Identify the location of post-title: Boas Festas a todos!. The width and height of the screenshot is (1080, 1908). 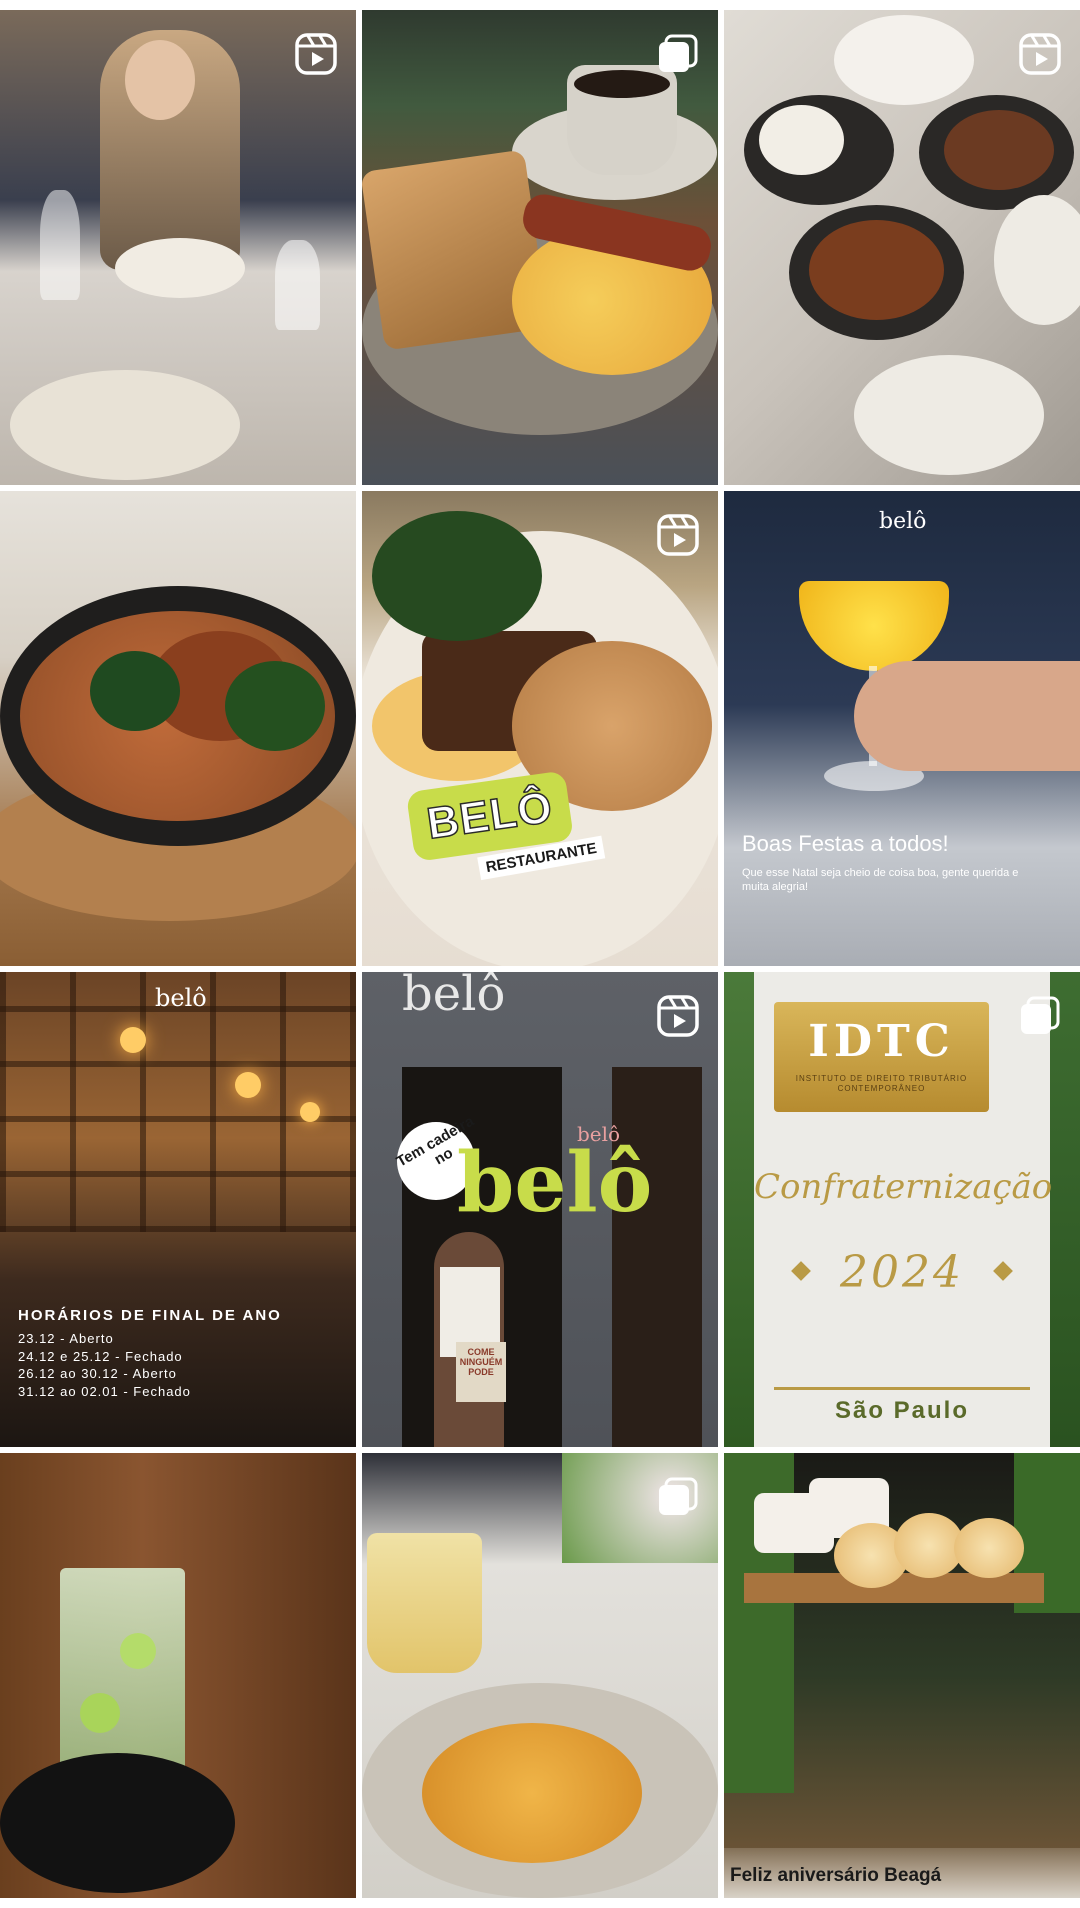
(845, 843).